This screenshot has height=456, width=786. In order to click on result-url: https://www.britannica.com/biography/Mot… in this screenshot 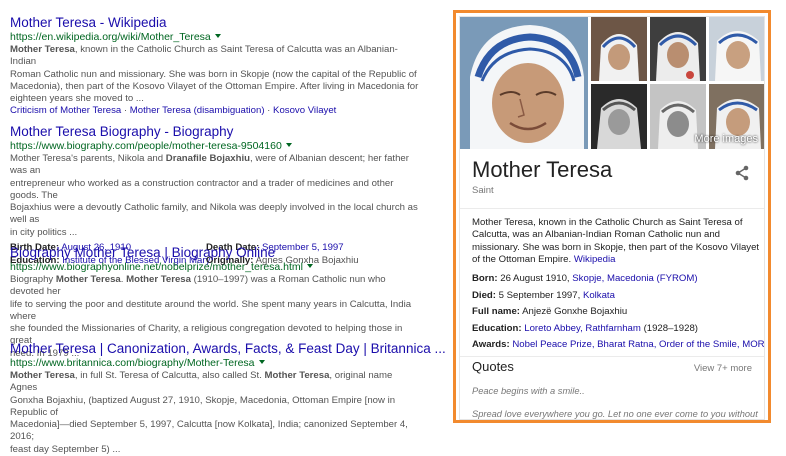, I will do `click(215, 363)`.